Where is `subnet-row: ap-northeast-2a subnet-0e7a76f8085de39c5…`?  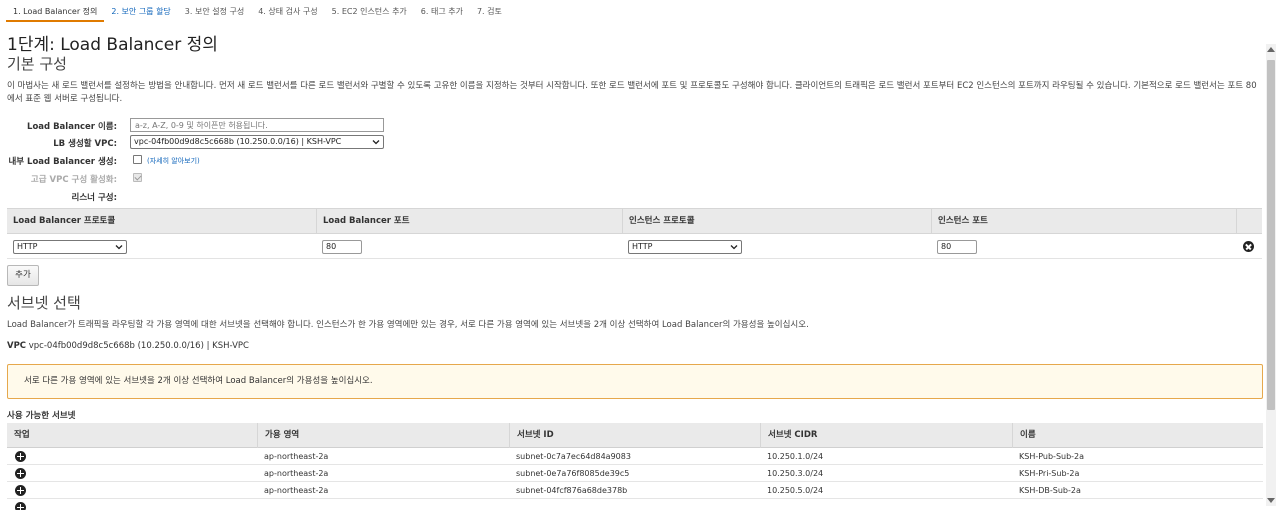 subnet-row: ap-northeast-2a subnet-0e7a76f8085de39c5… is located at coordinates (635, 474).